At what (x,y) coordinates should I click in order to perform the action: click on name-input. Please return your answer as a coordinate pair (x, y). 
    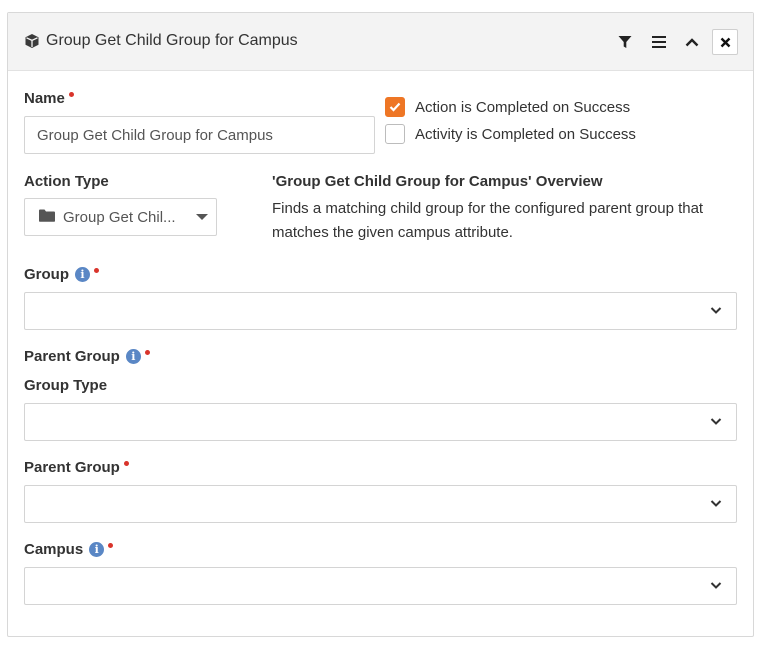
    Looking at the image, I should click on (199, 135).